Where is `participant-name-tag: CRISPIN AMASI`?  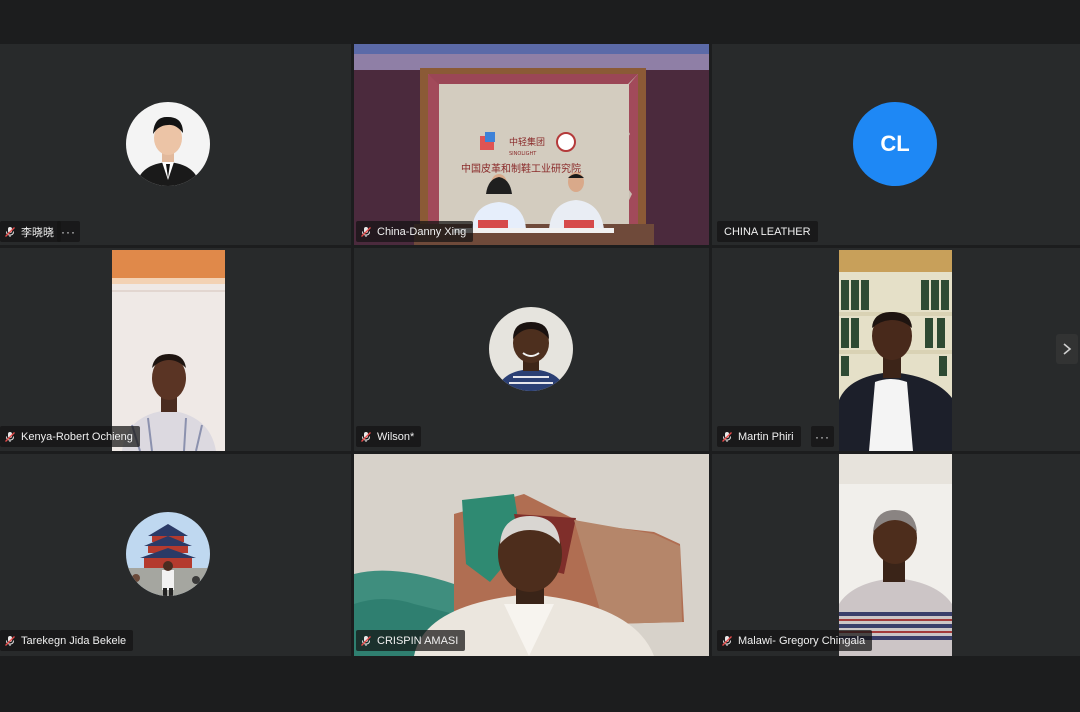
participant-name-tag: CRISPIN AMASI is located at coordinates (411, 640).